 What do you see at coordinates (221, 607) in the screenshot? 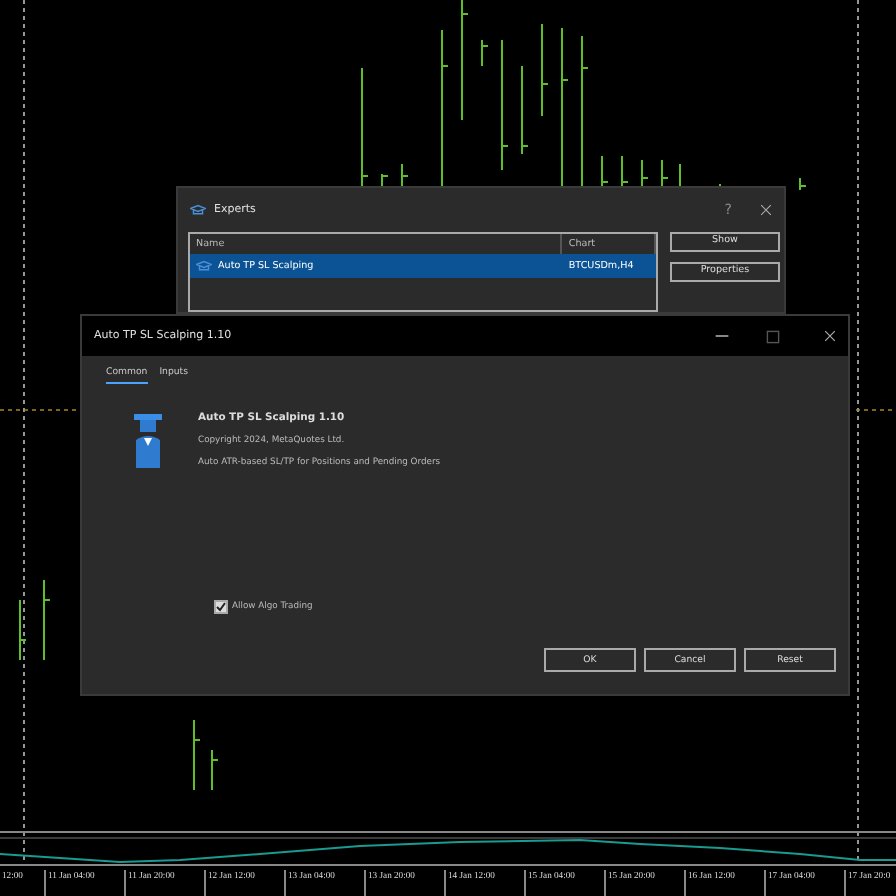
I see `checkbox` at bounding box center [221, 607].